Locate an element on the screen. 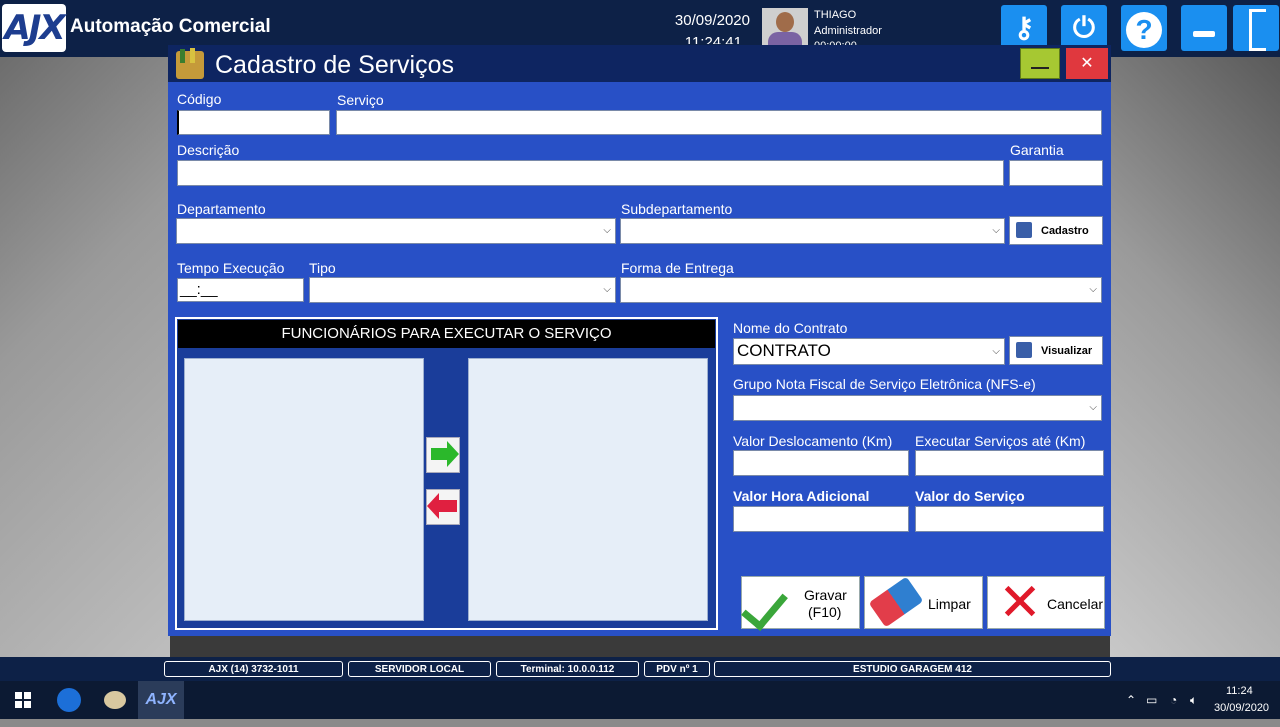 The width and height of the screenshot is (1280, 727). background-panel-right is located at coordinates (1195, 357).